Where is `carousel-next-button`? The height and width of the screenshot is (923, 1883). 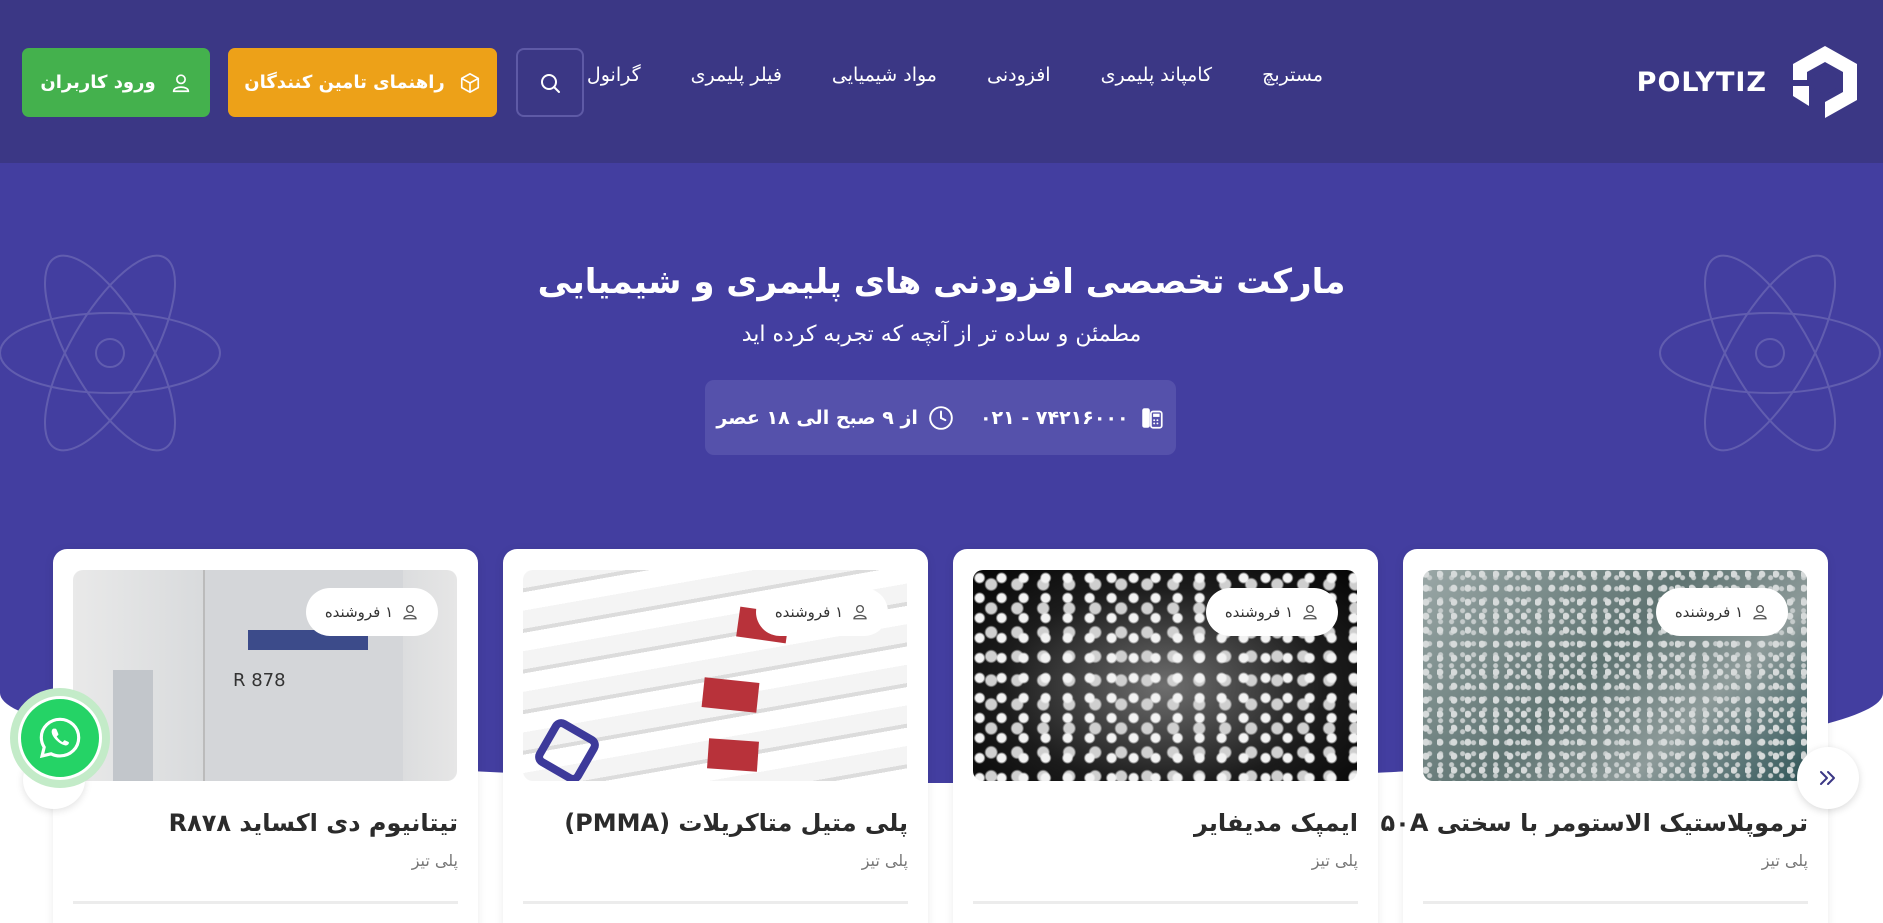 carousel-next-button is located at coordinates (1828, 778).